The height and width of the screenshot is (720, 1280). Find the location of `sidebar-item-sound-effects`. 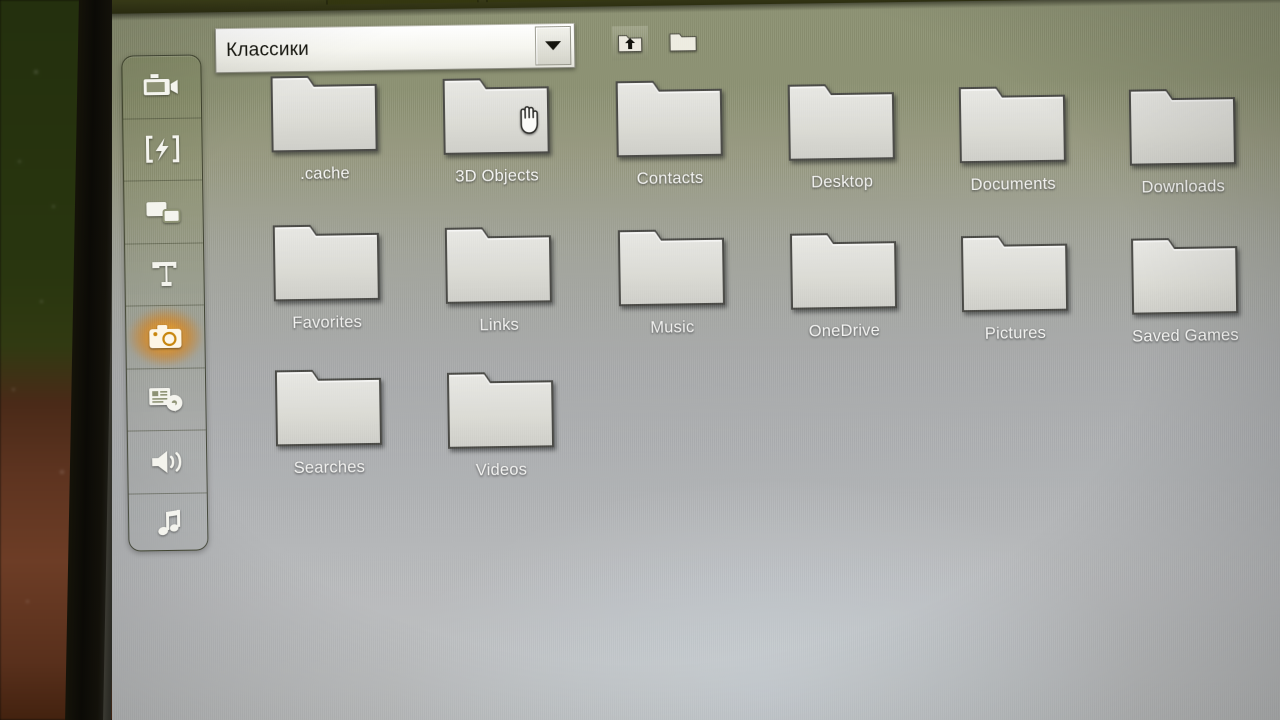

sidebar-item-sound-effects is located at coordinates (167, 462).